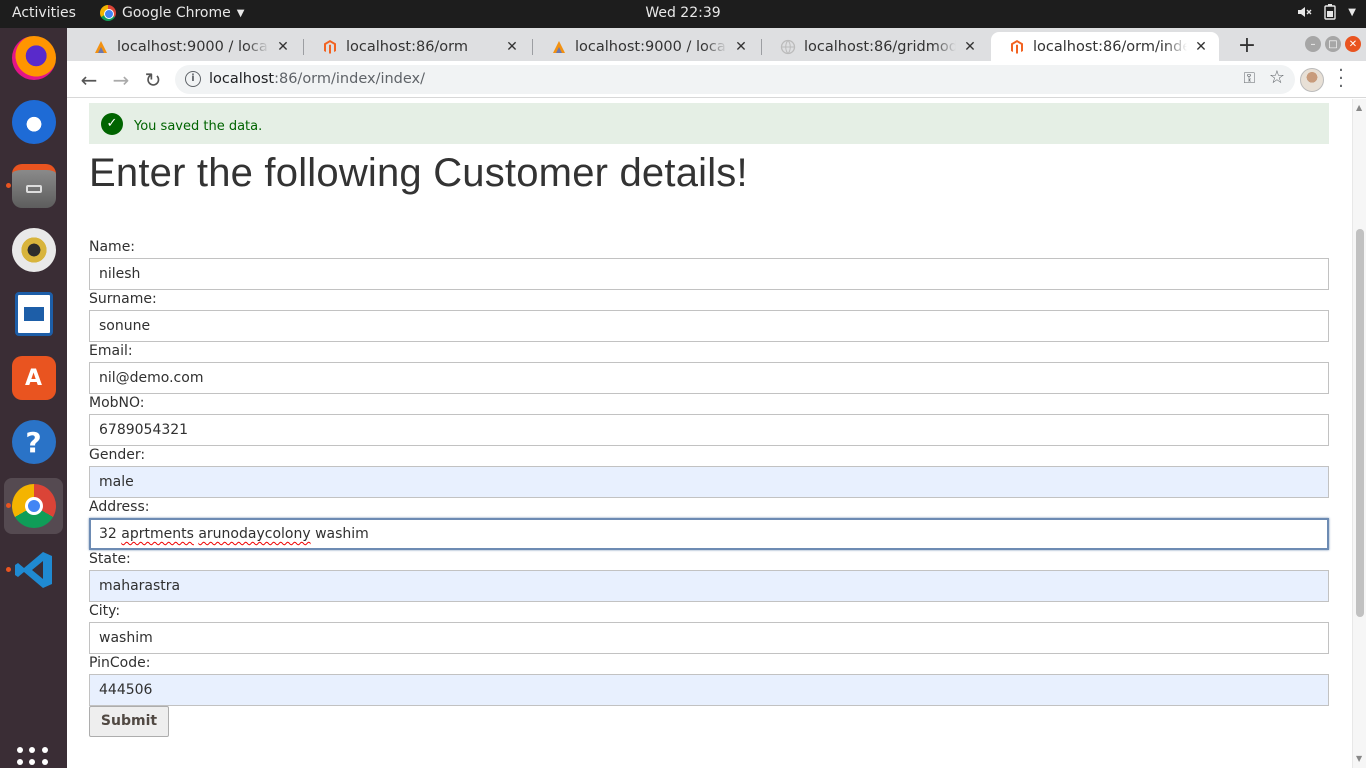 This screenshot has width=1366, height=768. I want to click on show-applications-icon, so click(33, 757).